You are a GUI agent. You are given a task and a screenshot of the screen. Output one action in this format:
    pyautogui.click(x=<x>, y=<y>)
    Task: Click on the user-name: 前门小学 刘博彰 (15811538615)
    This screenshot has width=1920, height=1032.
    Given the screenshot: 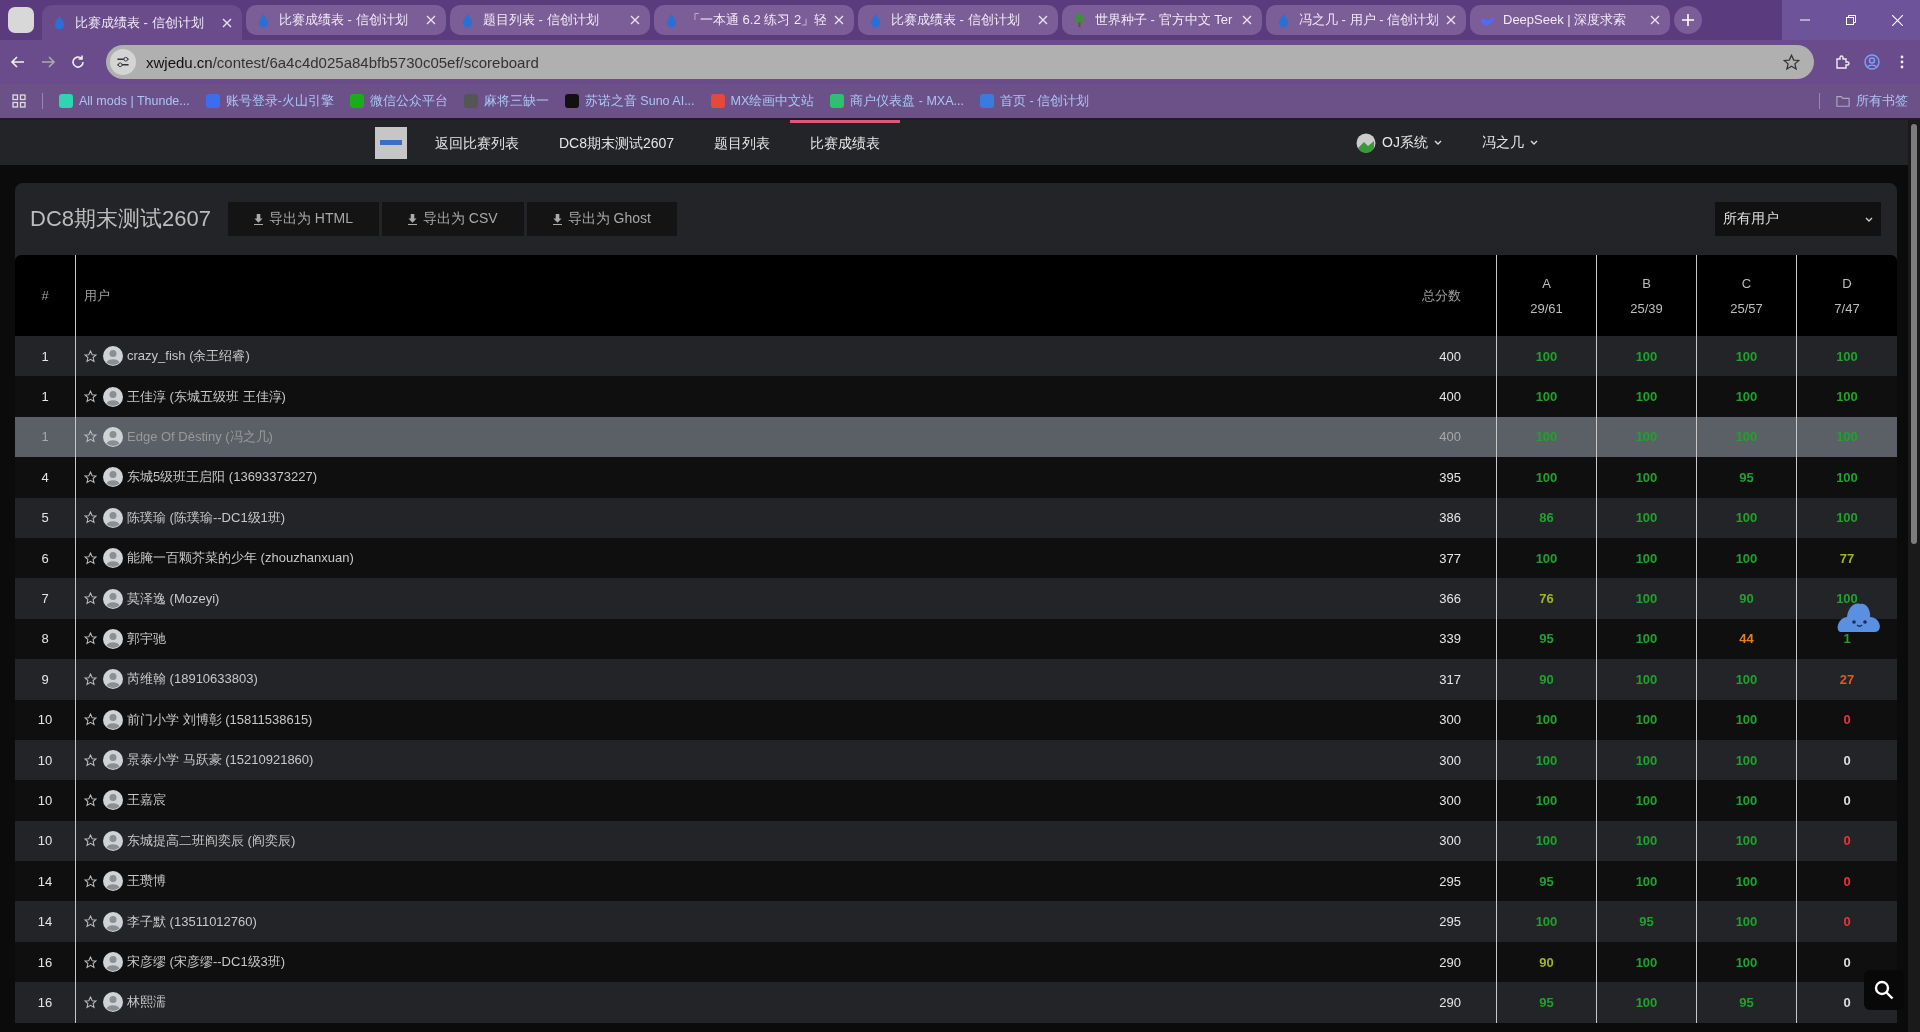 What is the action you would take?
    pyautogui.click(x=220, y=719)
    